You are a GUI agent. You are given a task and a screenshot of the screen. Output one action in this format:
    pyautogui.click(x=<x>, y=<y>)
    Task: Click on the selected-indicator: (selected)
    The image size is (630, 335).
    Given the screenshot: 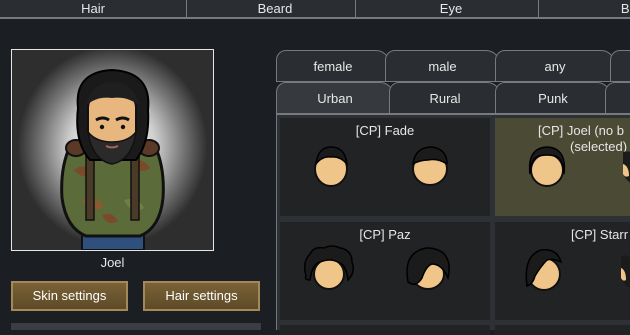 What is the action you would take?
    pyautogui.click(x=599, y=146)
    